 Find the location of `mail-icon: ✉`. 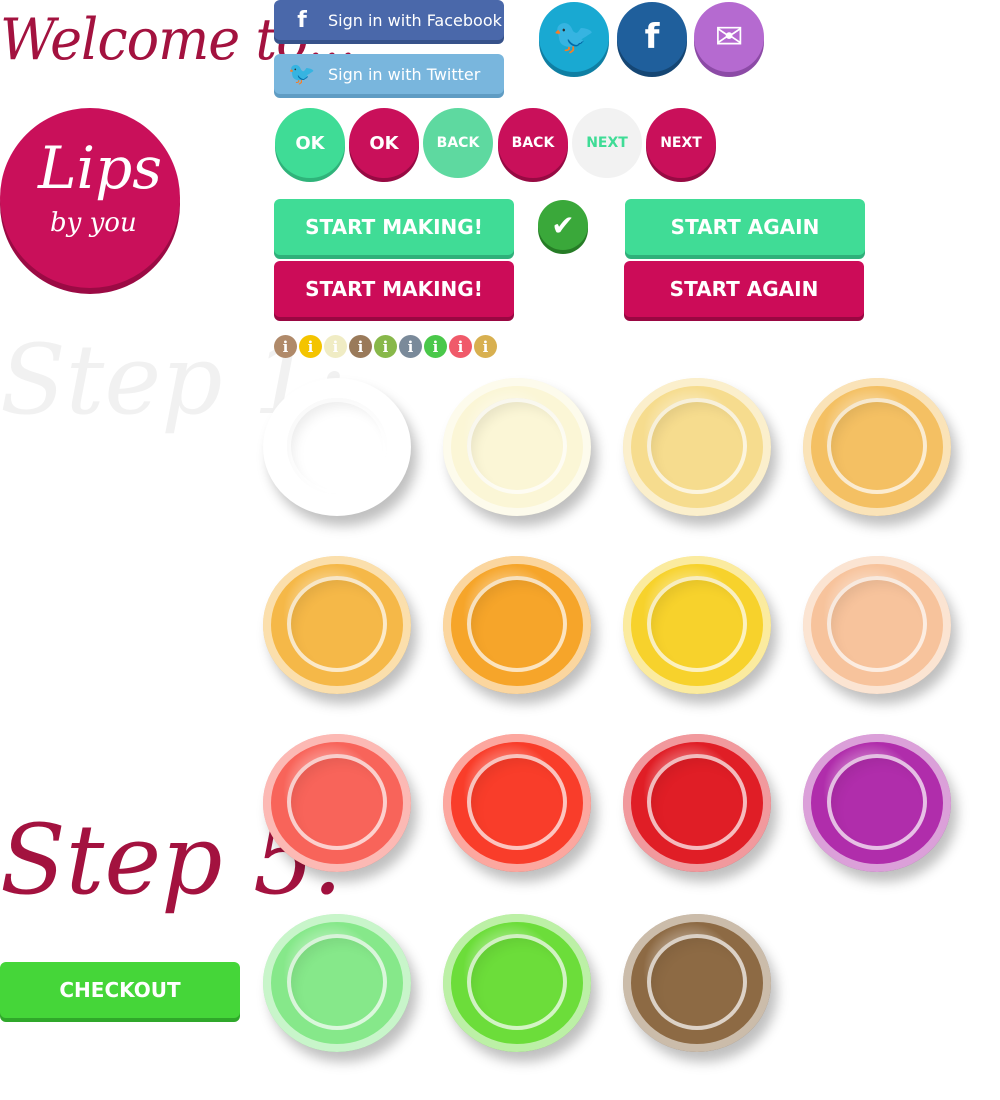

mail-icon: ✉ is located at coordinates (729, 37).